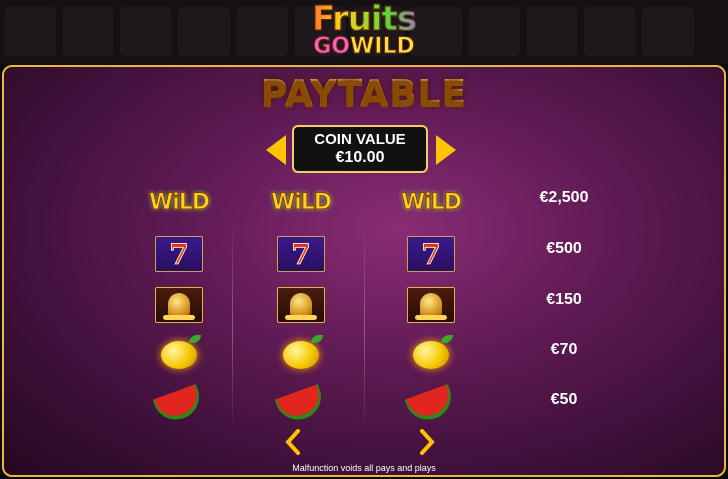 This screenshot has height=479, width=728. I want to click on previous-page-button, so click(293, 442).